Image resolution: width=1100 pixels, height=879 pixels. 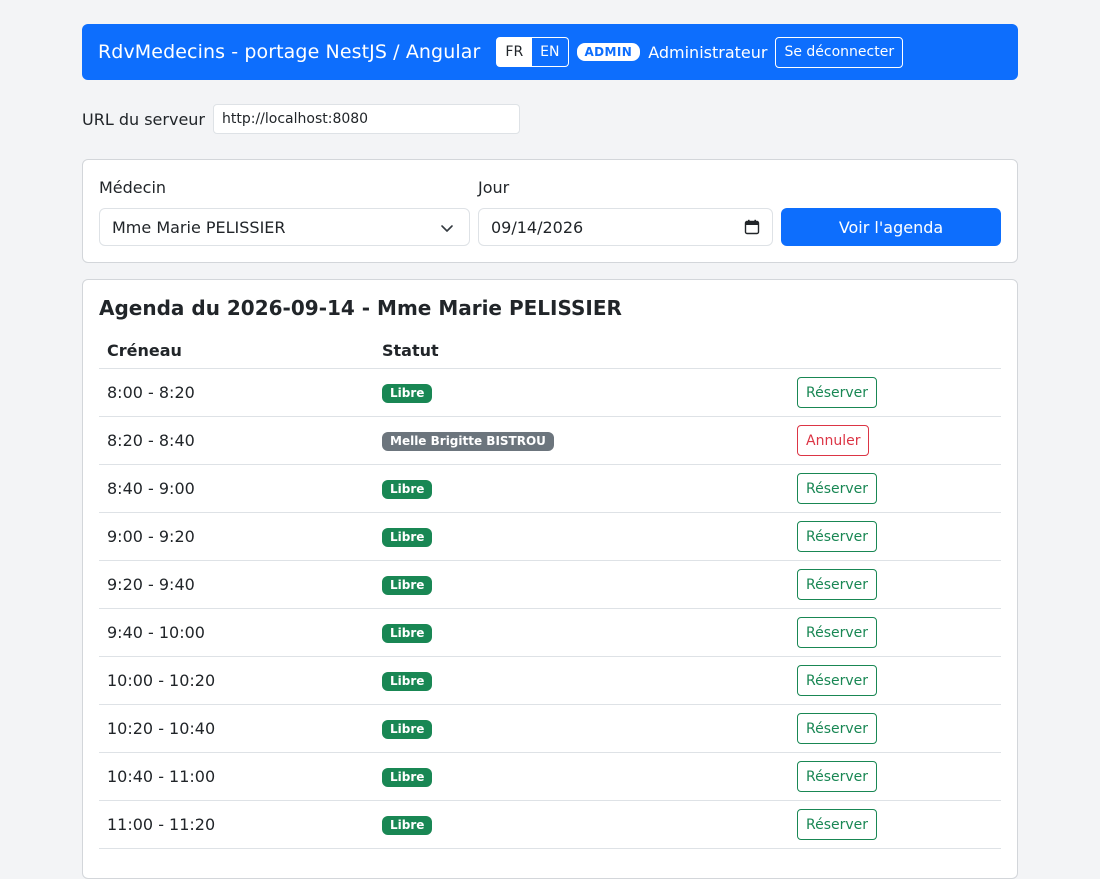 What do you see at coordinates (236, 584) in the screenshot?
I see `slot-time: 9:20 - 9:40` at bounding box center [236, 584].